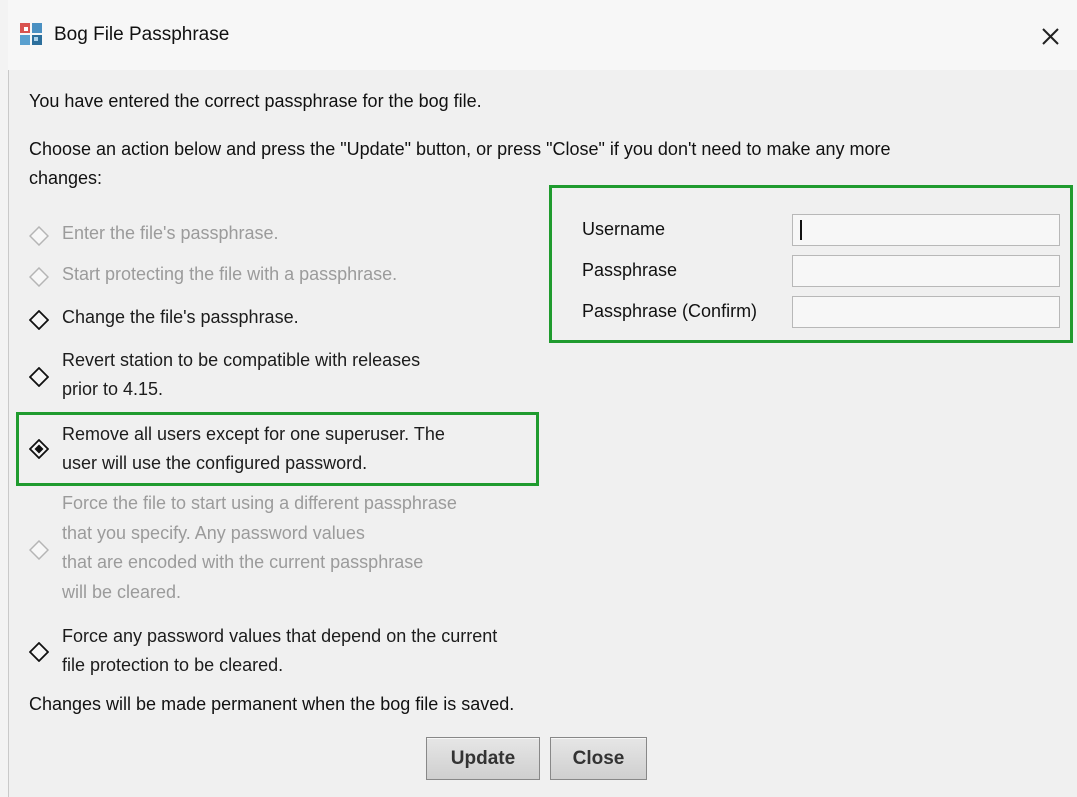 This screenshot has height=797, width=1077. Describe the element at coordinates (483, 758) in the screenshot. I see `update-button: Update` at that location.